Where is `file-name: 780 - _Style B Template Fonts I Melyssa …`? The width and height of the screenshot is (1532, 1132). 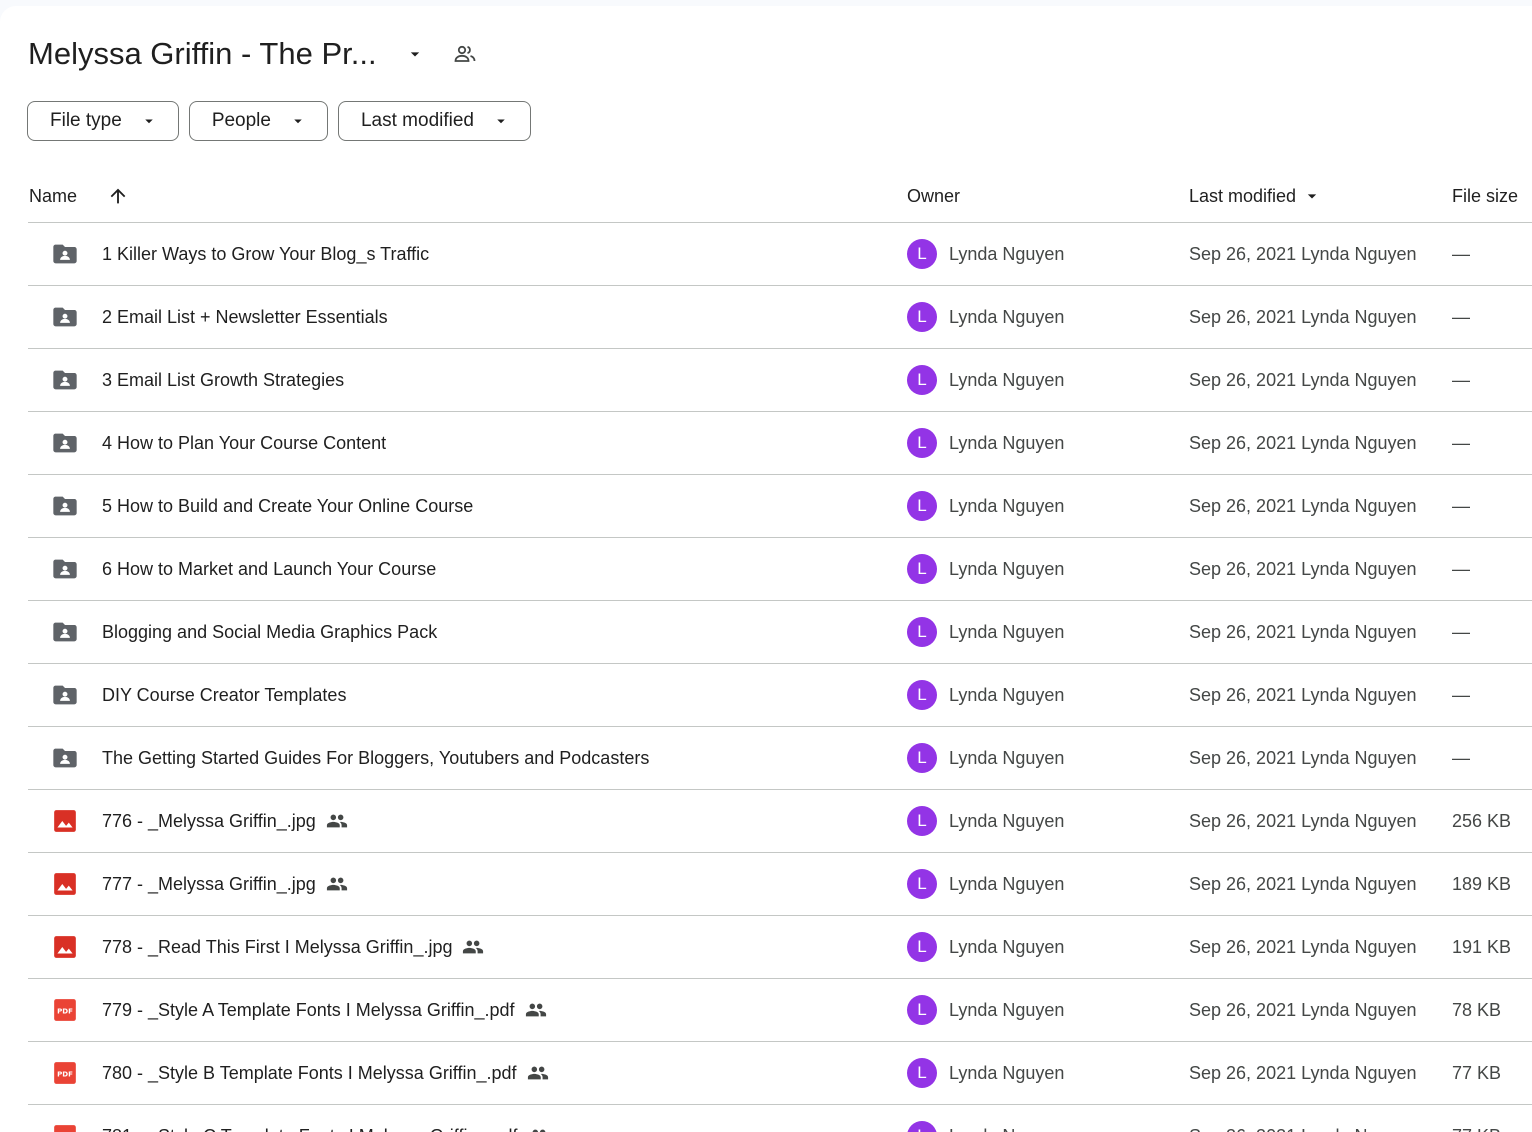 file-name: 780 - _Style B Template Fonts I Melyssa … is located at coordinates (309, 1072).